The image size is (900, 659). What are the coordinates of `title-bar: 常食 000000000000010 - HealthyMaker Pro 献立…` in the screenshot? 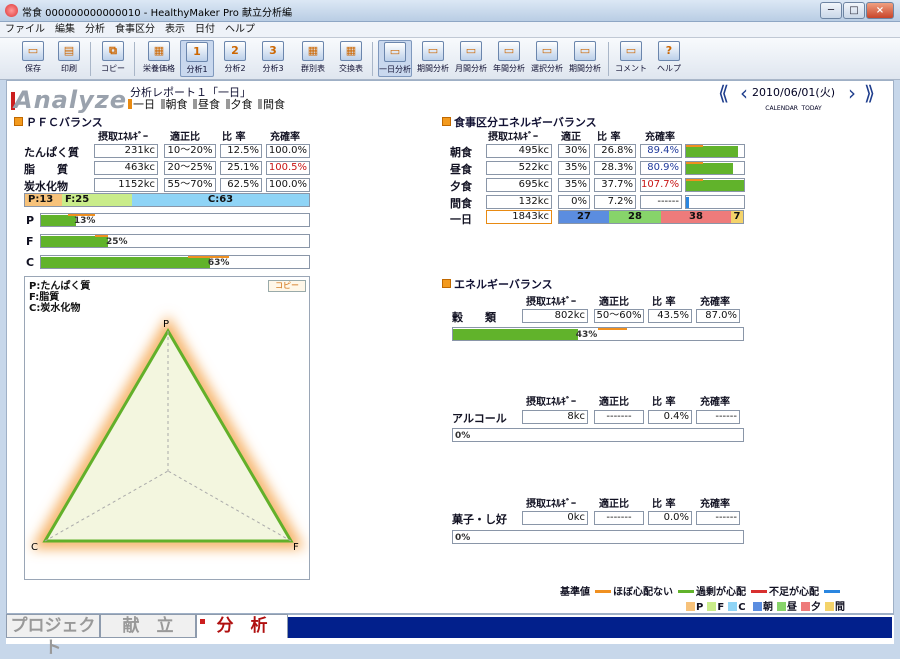 It's located at (450, 11).